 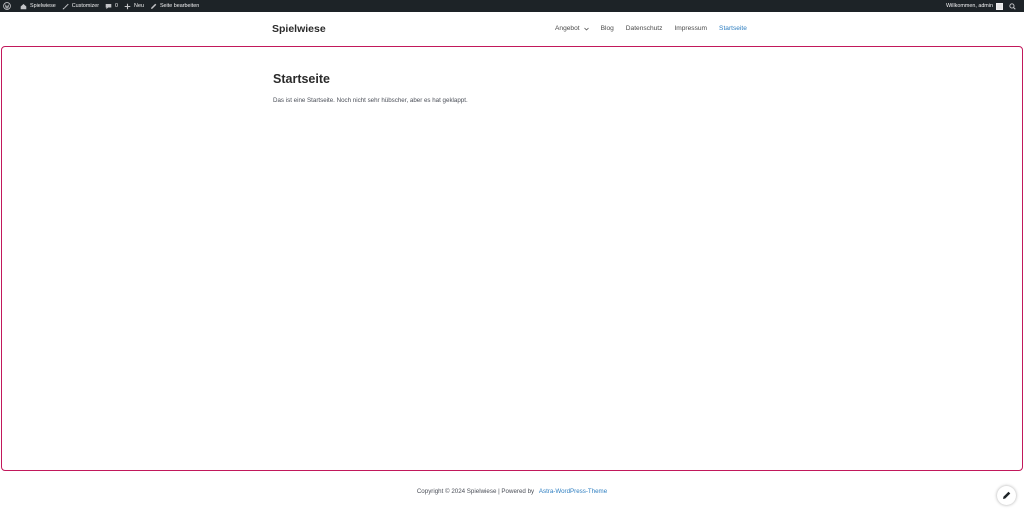 I want to click on account-menu: Willkommen, admin, so click(x=974, y=6).